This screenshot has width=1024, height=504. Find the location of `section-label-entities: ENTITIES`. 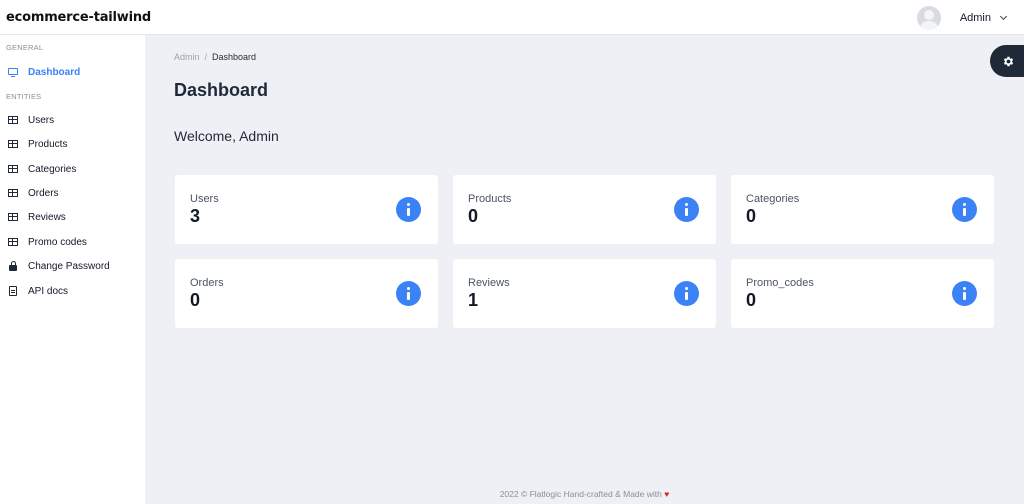

section-label-entities: ENTITIES is located at coordinates (24, 96).